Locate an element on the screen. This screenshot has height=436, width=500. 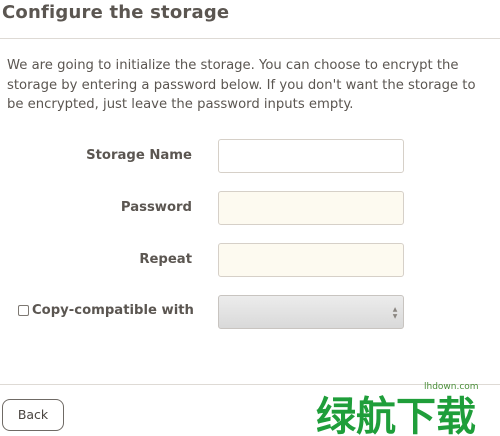
header-divider is located at coordinates (250, 38).